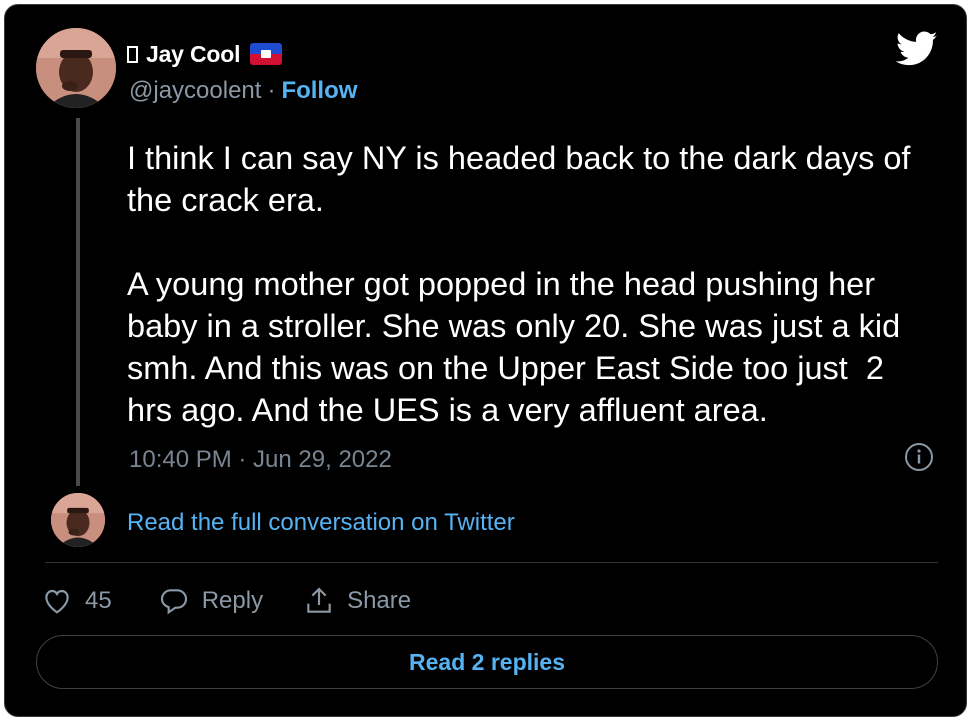 Image resolution: width=975 pixels, height=727 pixels. Describe the element at coordinates (319, 600) in the screenshot. I see `share-upload-icon` at that location.